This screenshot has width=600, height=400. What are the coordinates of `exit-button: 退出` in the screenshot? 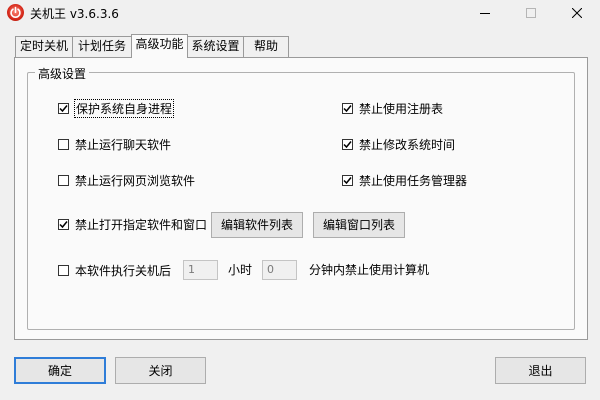 It's located at (540, 370).